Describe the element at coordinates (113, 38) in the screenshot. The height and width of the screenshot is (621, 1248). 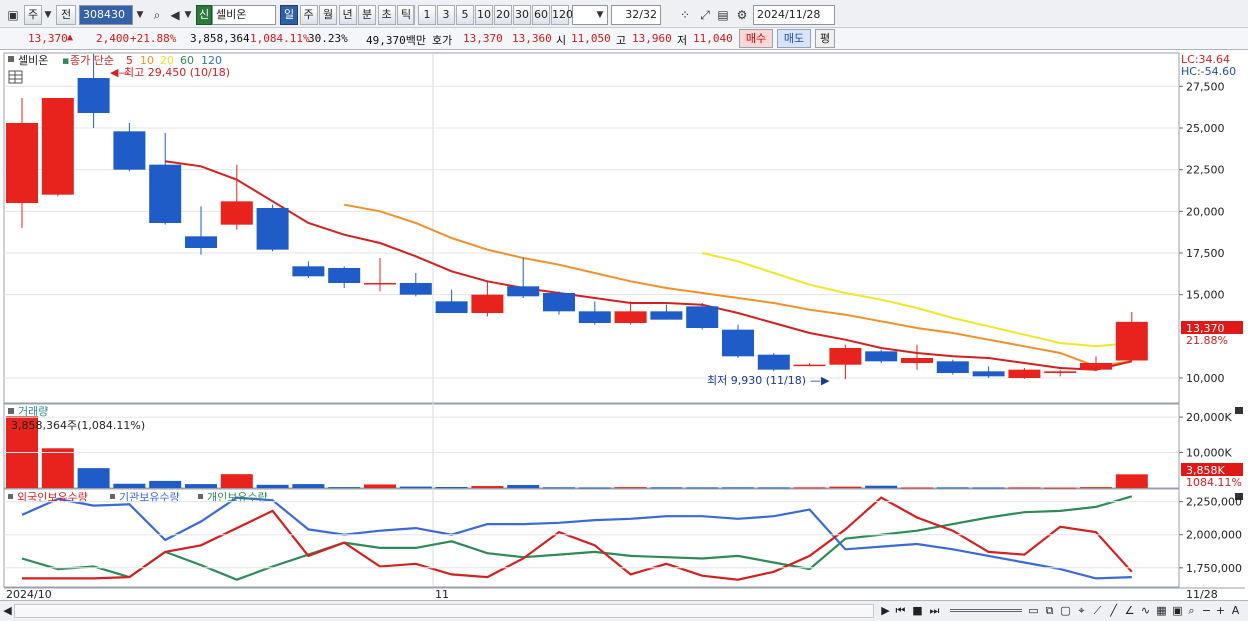
I see `quote-change: 2,400` at that location.